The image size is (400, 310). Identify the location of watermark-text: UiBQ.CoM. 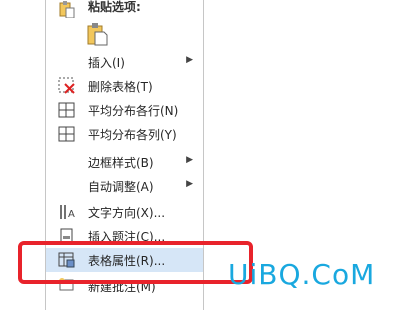
(302, 274).